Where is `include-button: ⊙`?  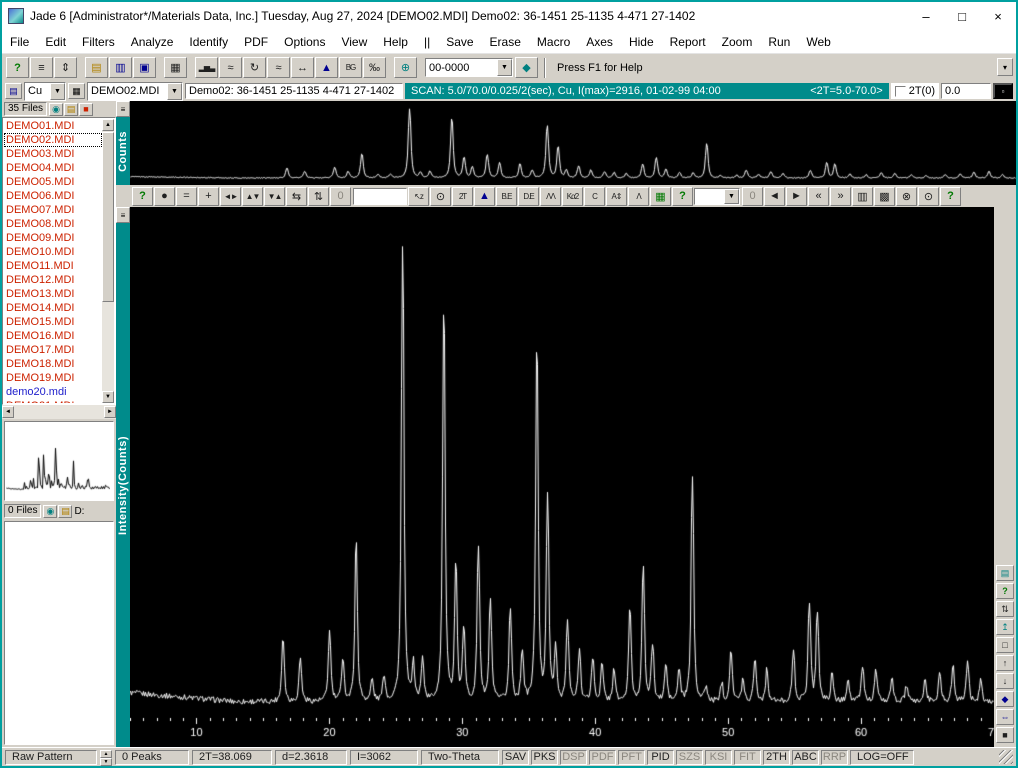 include-button: ⊙ is located at coordinates (928, 196).